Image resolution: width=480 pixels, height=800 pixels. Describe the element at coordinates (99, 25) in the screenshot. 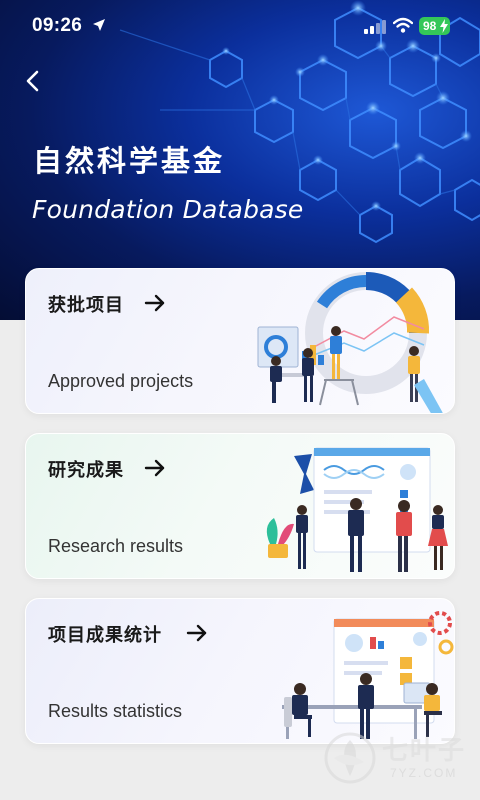

I see `location-arrow-icon` at that location.